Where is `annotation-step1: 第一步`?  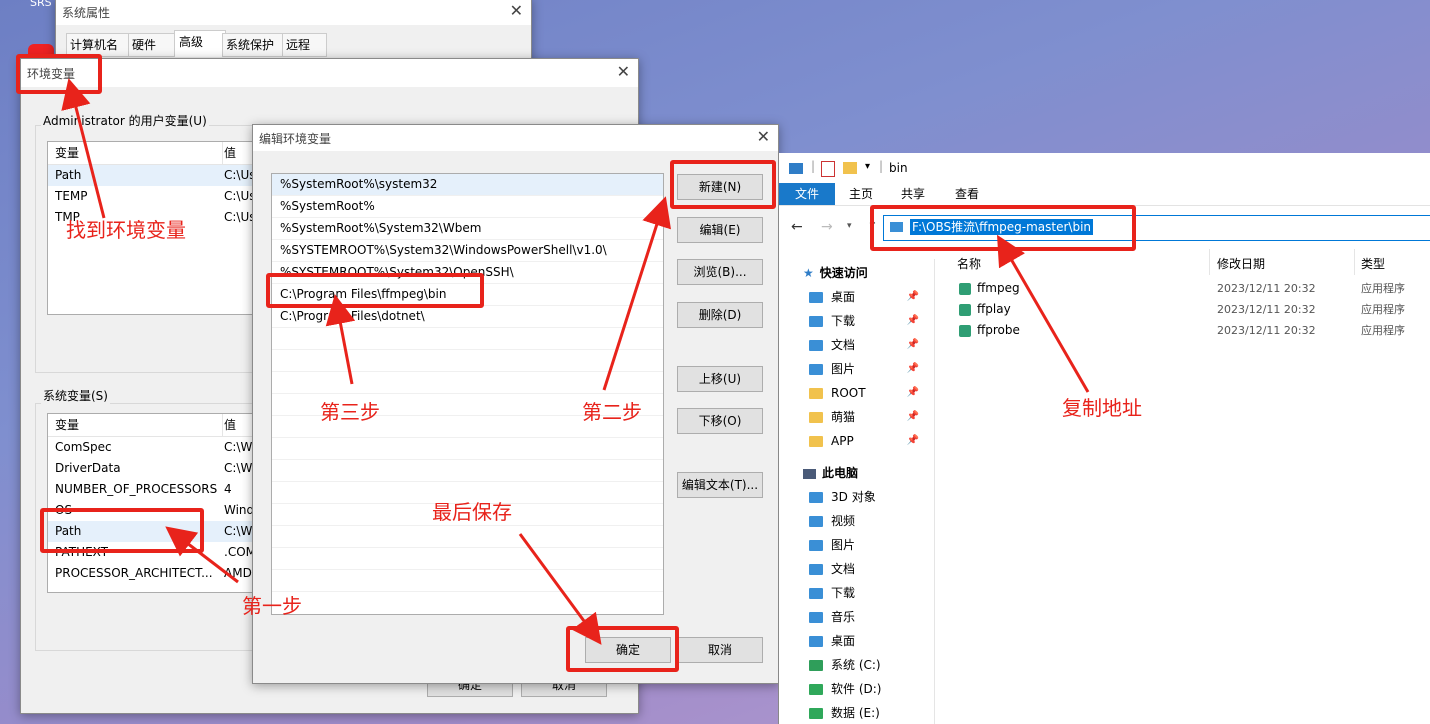 annotation-step1: 第一步 is located at coordinates (272, 606).